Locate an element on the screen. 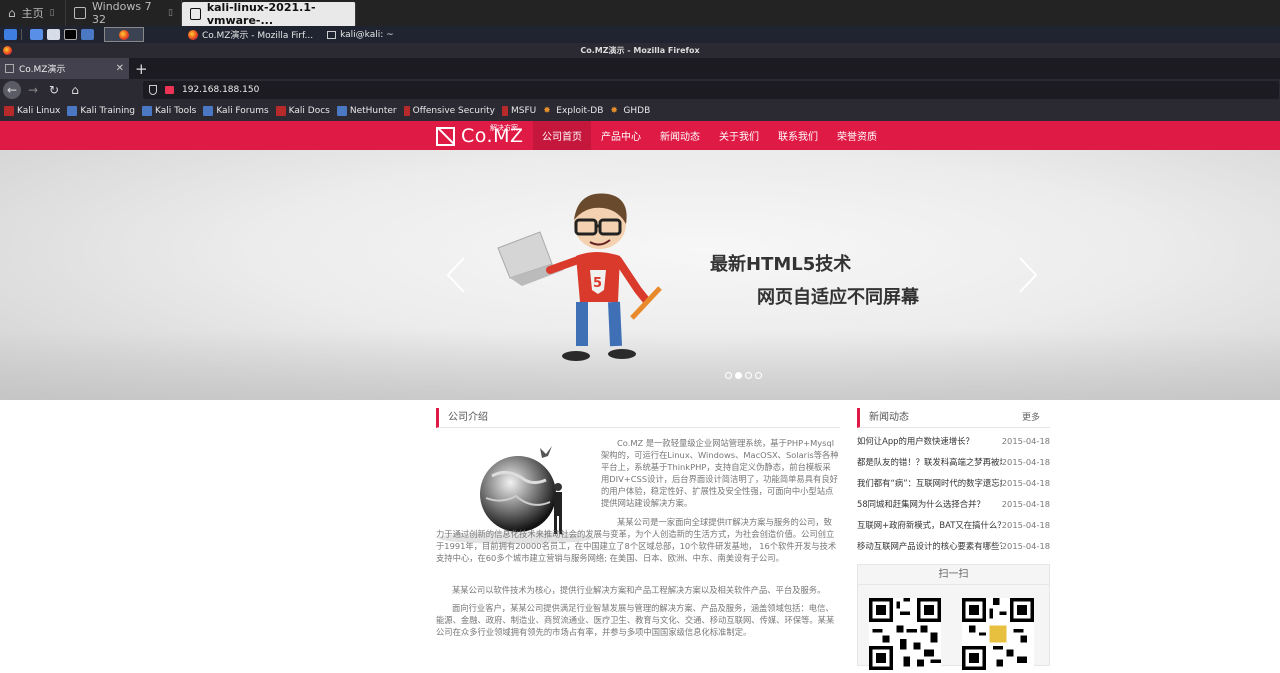  insecure-lock-icon is located at coordinates (169, 90).